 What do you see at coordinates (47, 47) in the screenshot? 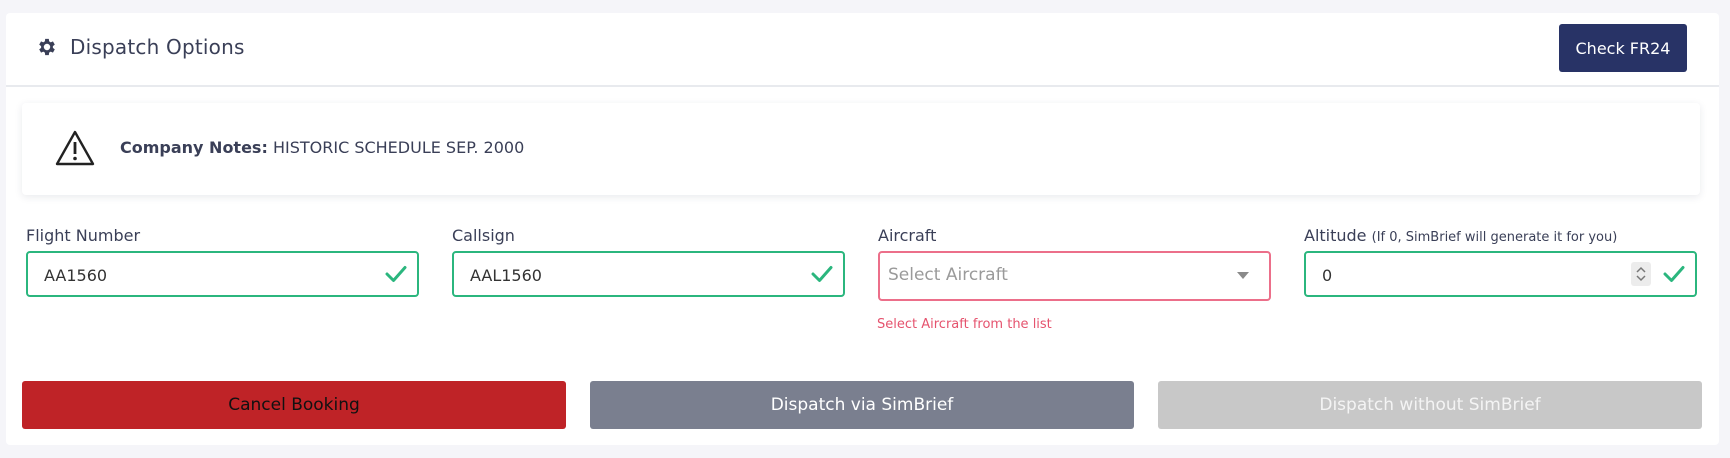
I see `gear-icon` at bounding box center [47, 47].